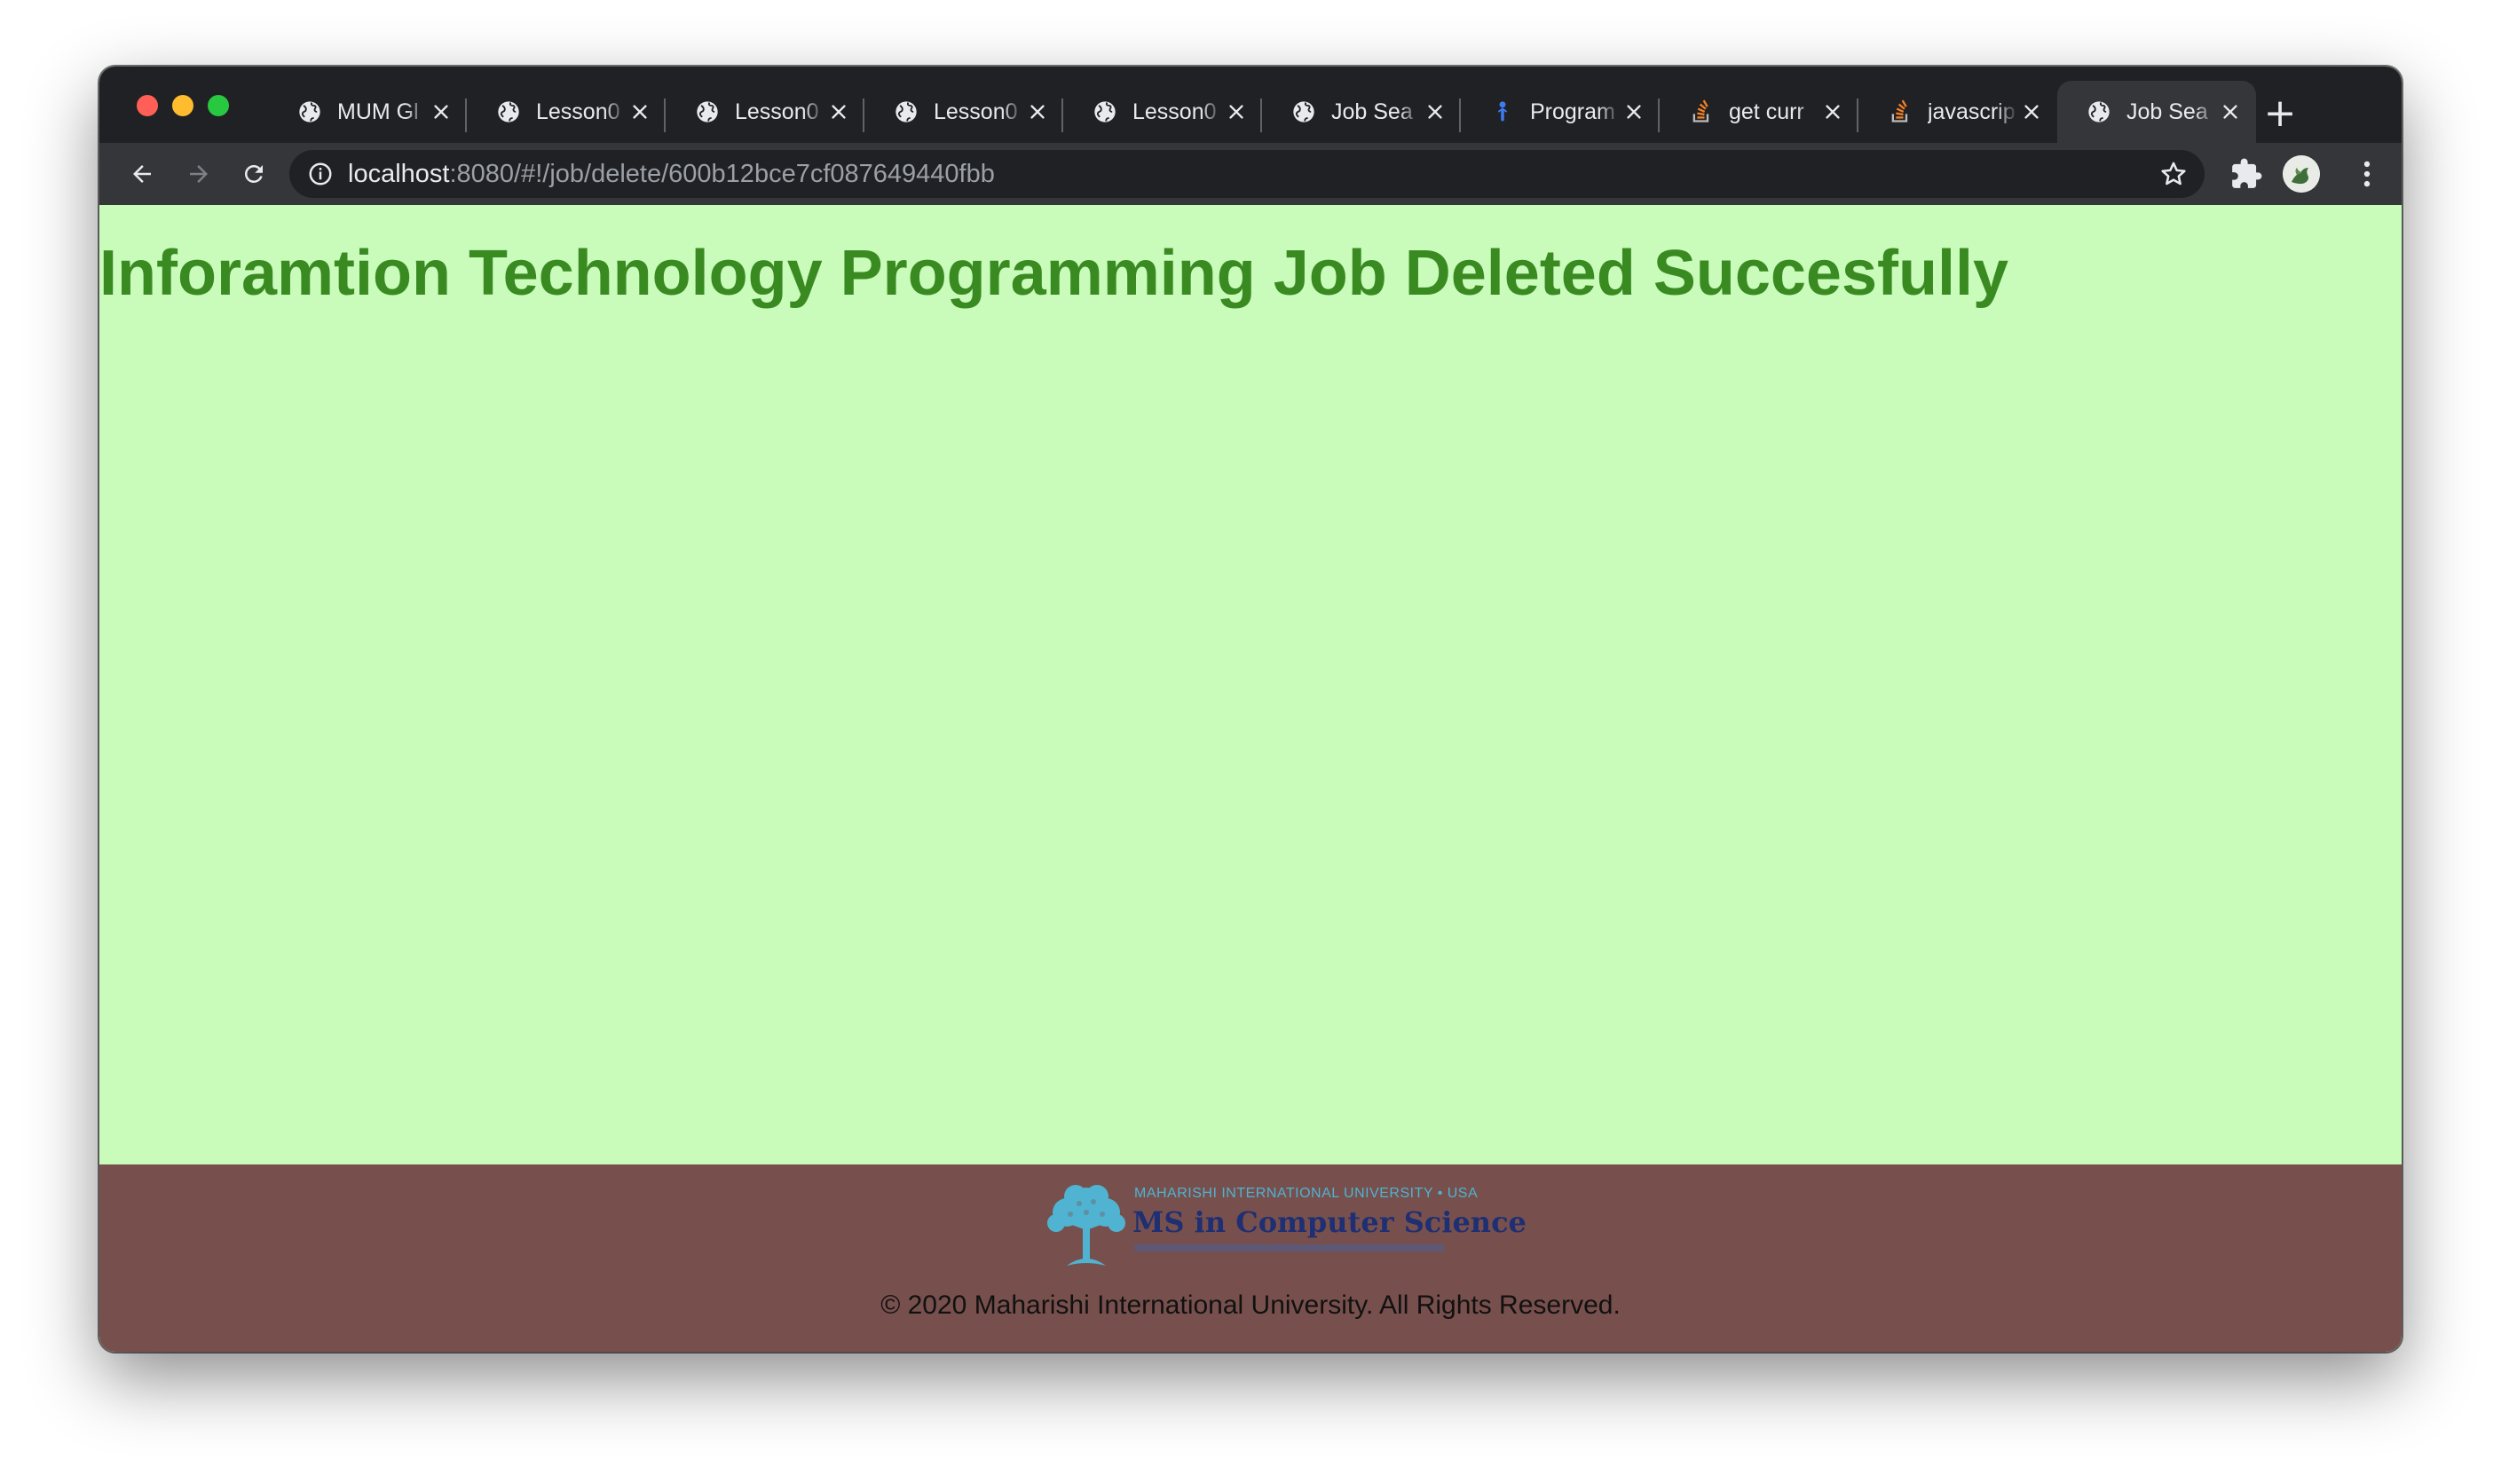  I want to click on browser-tab: MUM Gl, so click(367, 112).